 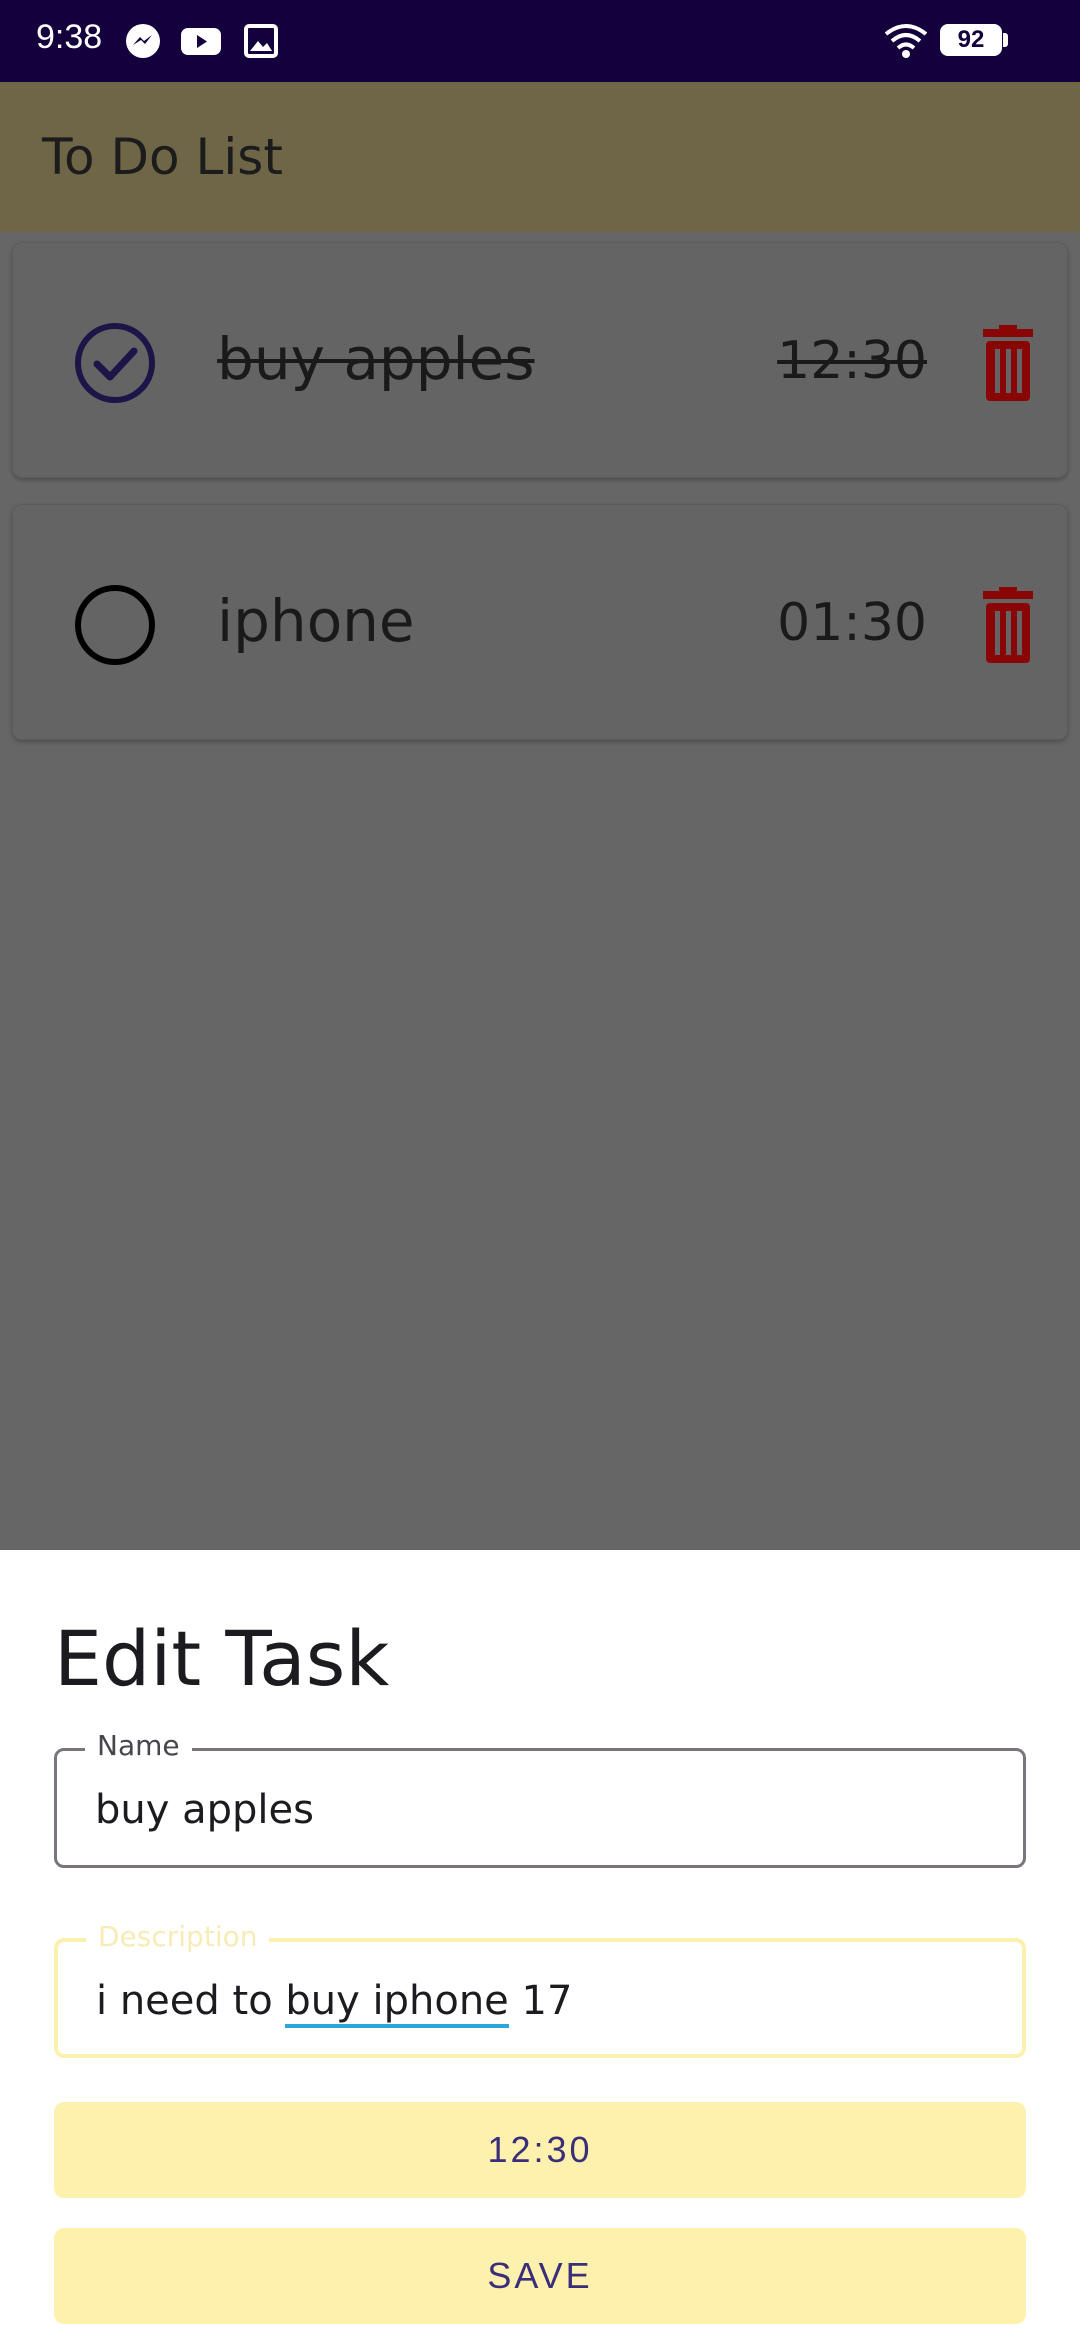 I want to click on gallery-icon, so click(x=261, y=41).